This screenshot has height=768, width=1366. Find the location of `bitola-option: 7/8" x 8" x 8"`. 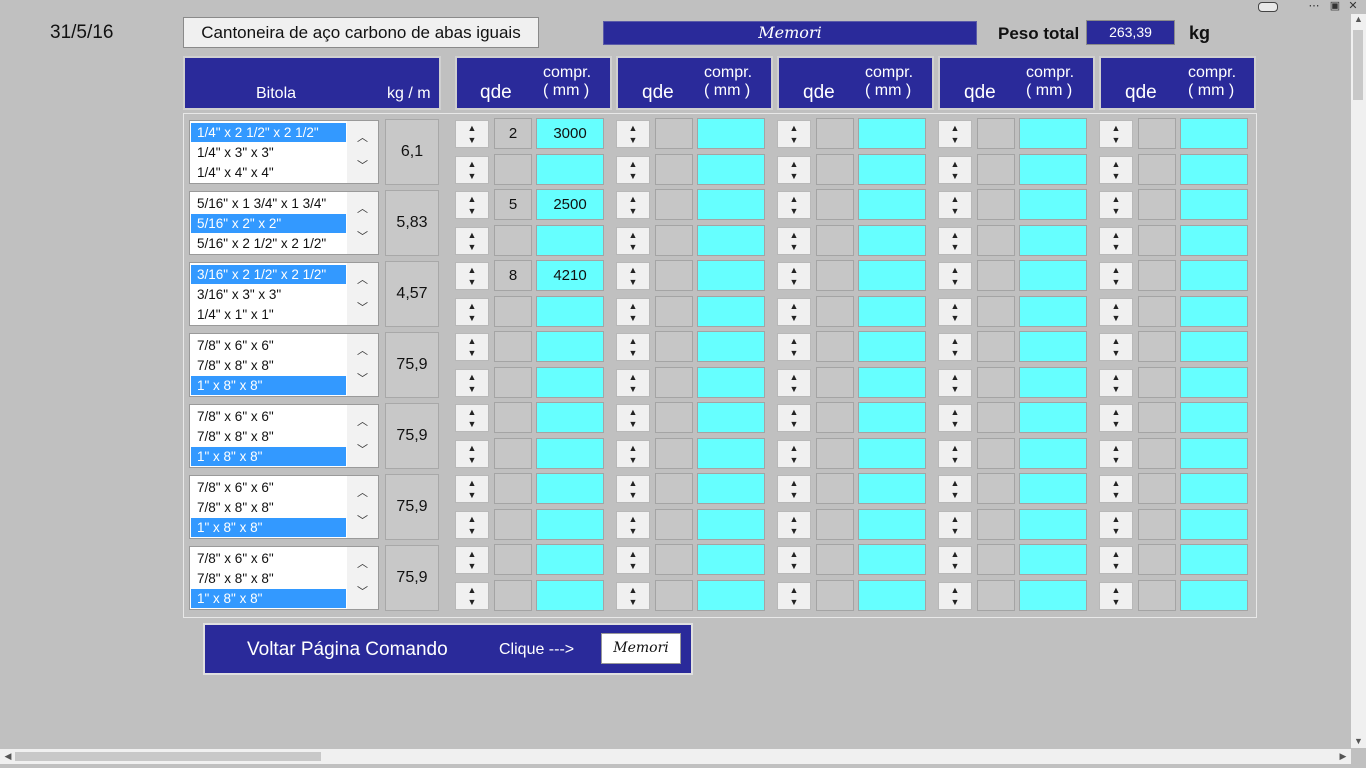

bitola-option: 7/8" x 8" x 8" is located at coordinates (268, 507).